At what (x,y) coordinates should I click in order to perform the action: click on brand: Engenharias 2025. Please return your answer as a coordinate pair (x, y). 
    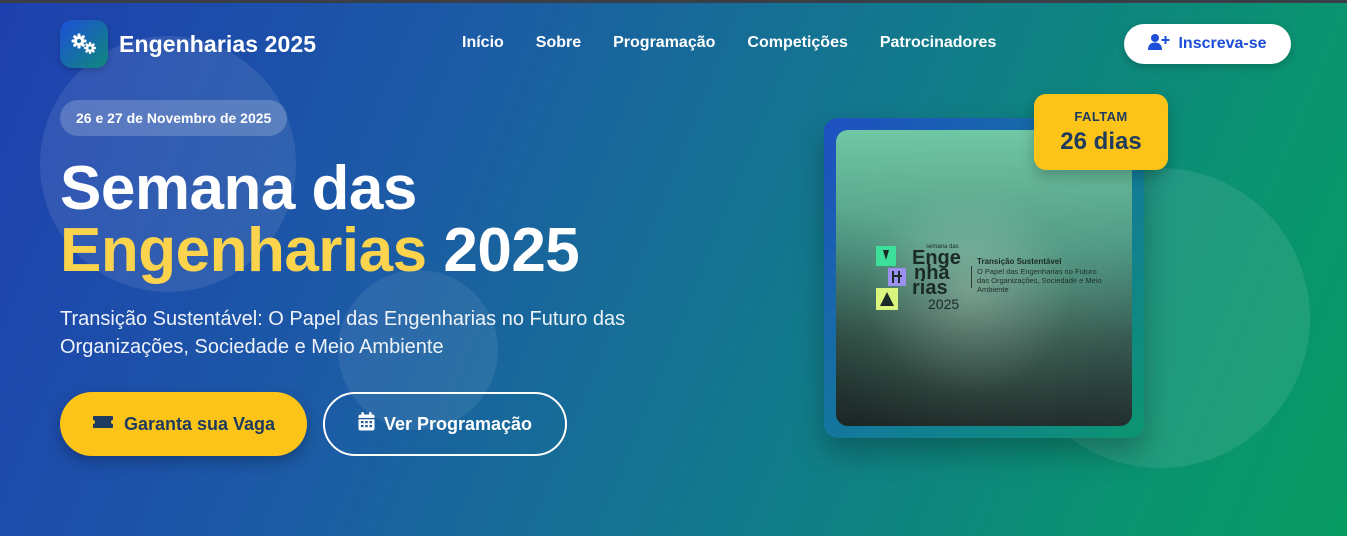
    Looking at the image, I should click on (188, 44).